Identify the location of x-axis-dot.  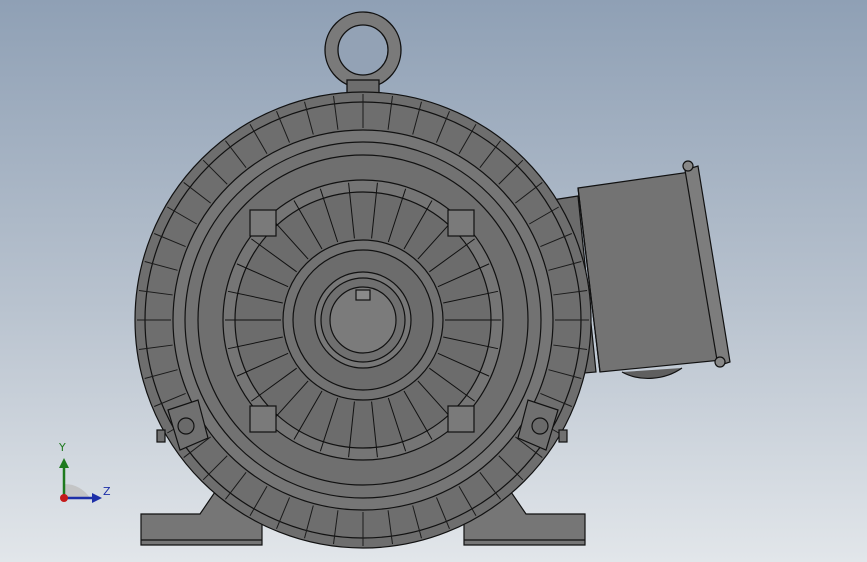
(64, 498).